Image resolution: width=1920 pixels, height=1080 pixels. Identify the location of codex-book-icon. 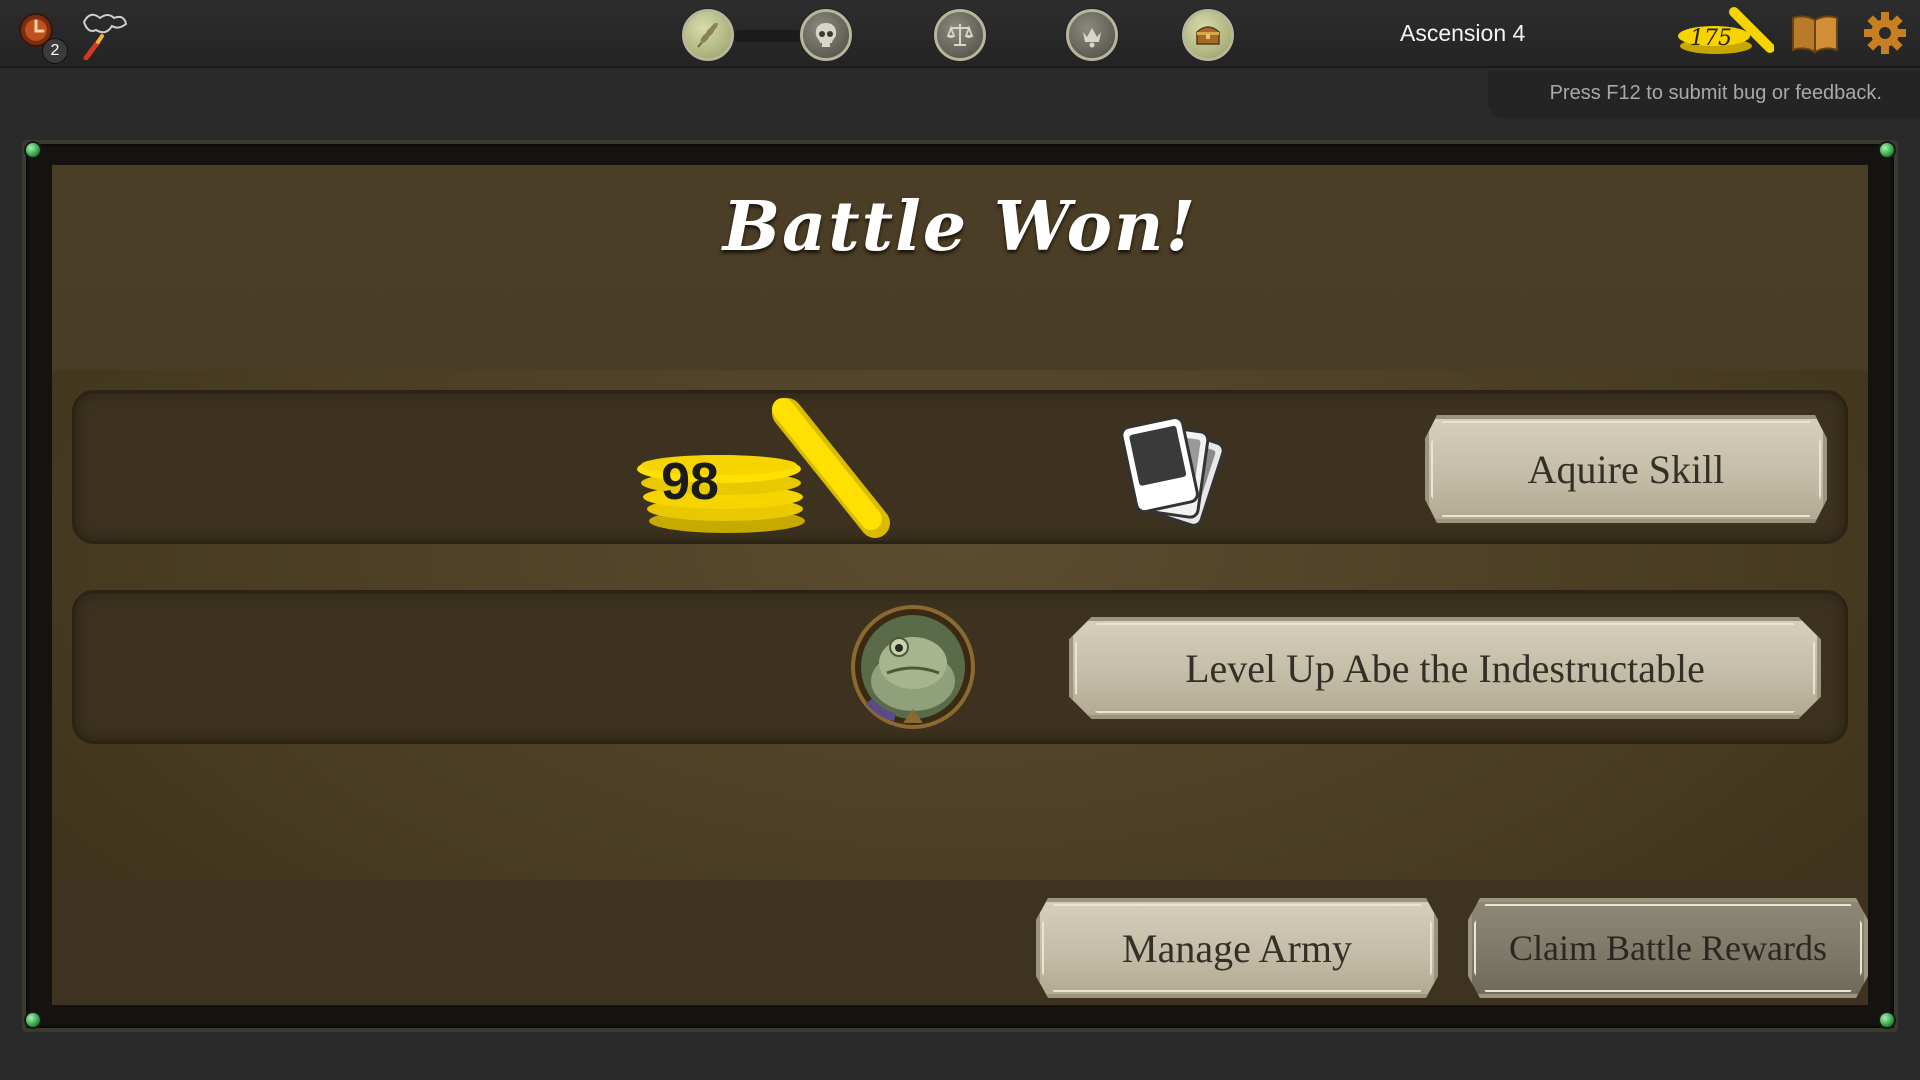
(1815, 33).